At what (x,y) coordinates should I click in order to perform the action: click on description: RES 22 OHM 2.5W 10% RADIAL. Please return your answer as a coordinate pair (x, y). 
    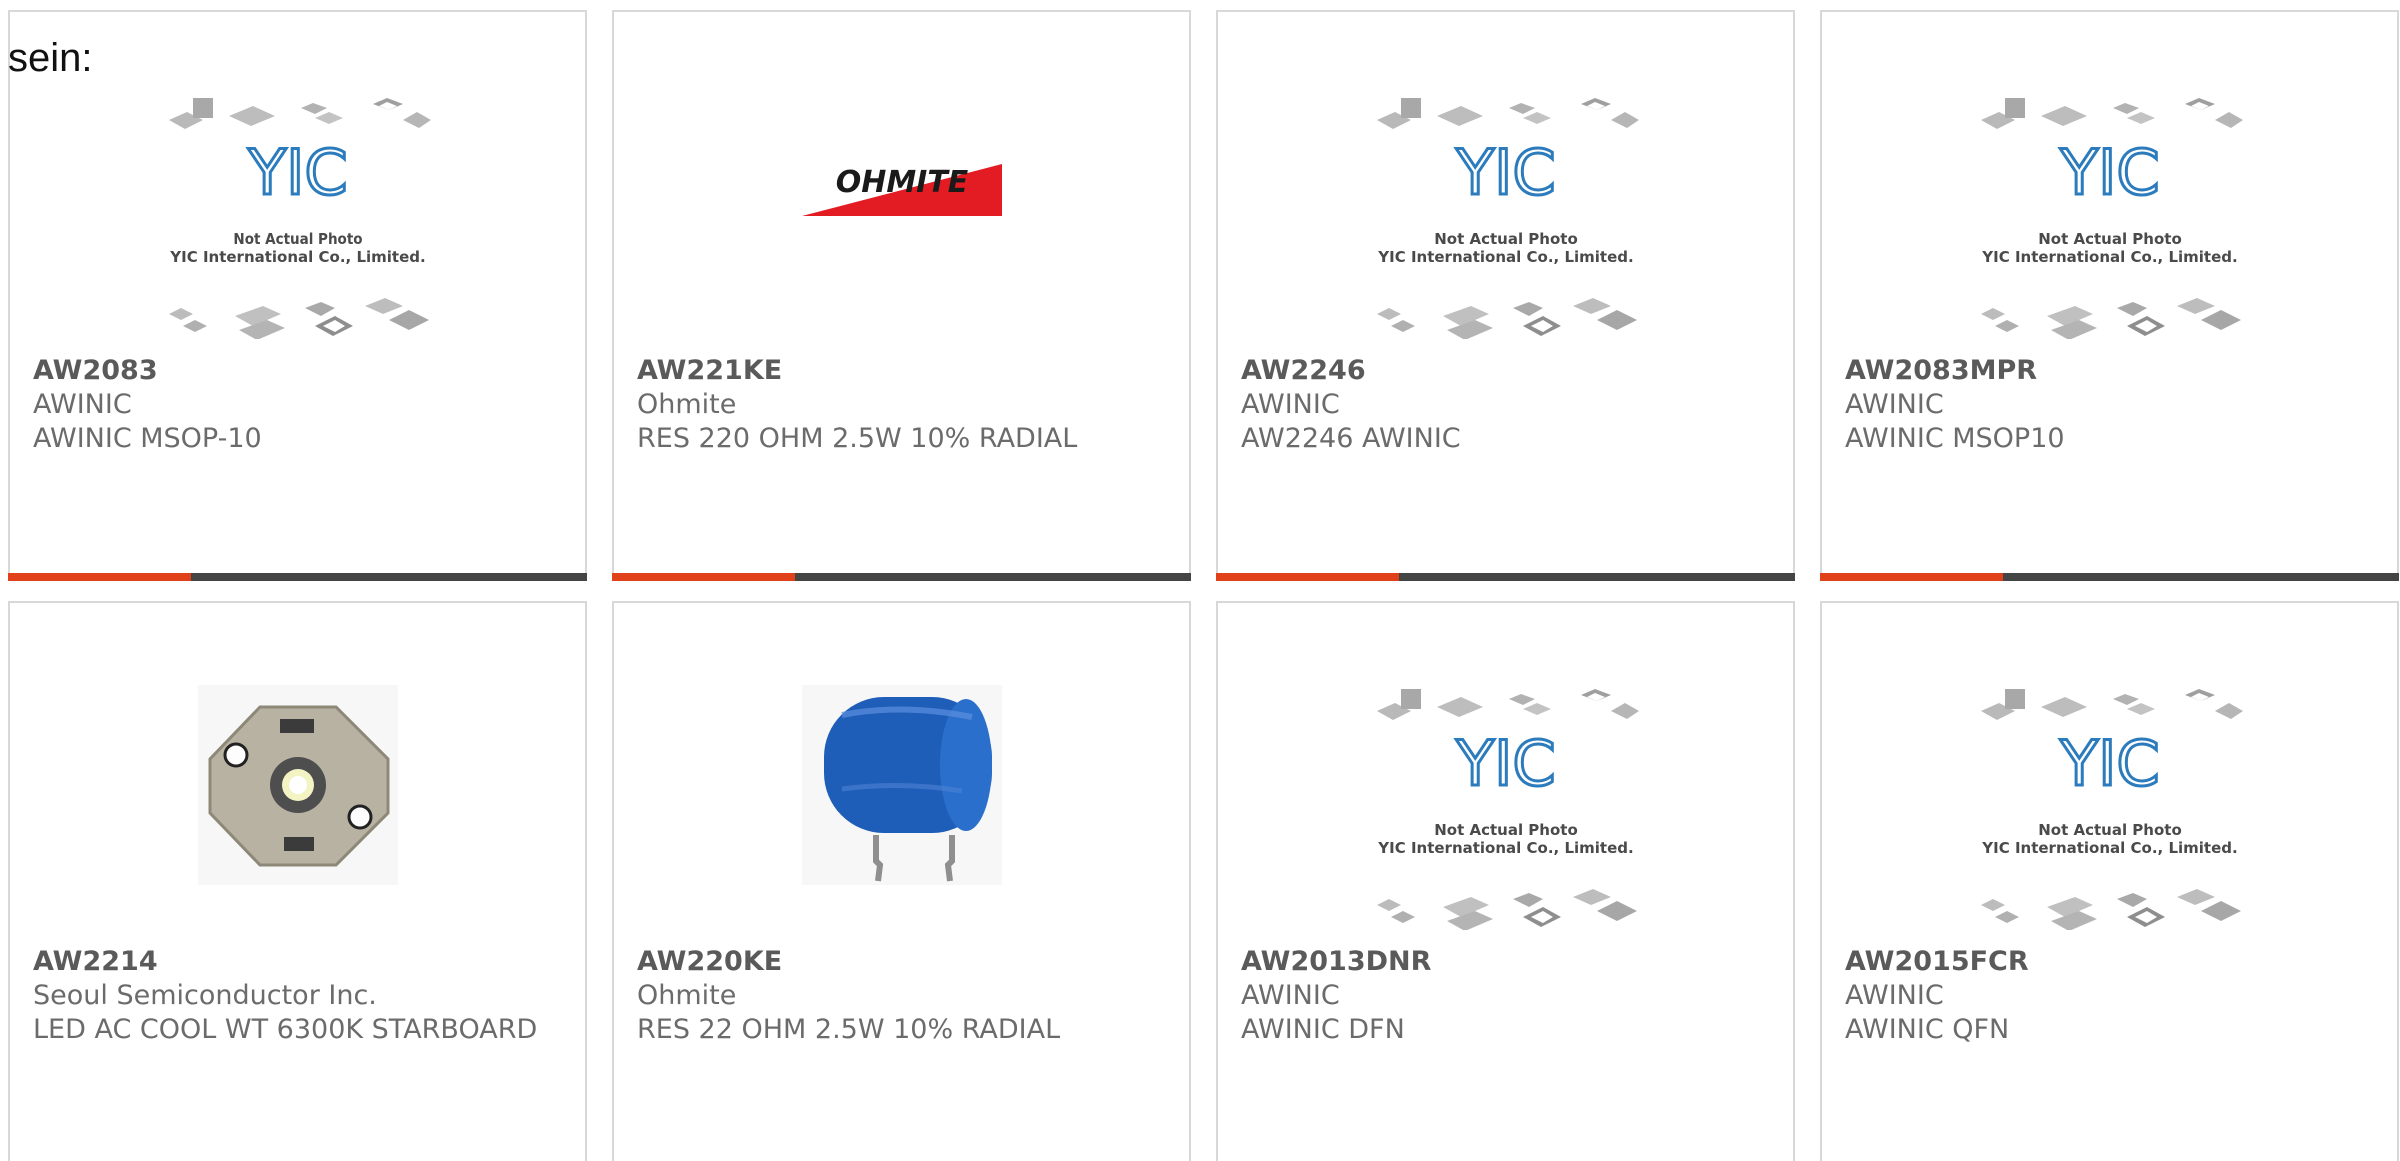
    Looking at the image, I should click on (849, 1029).